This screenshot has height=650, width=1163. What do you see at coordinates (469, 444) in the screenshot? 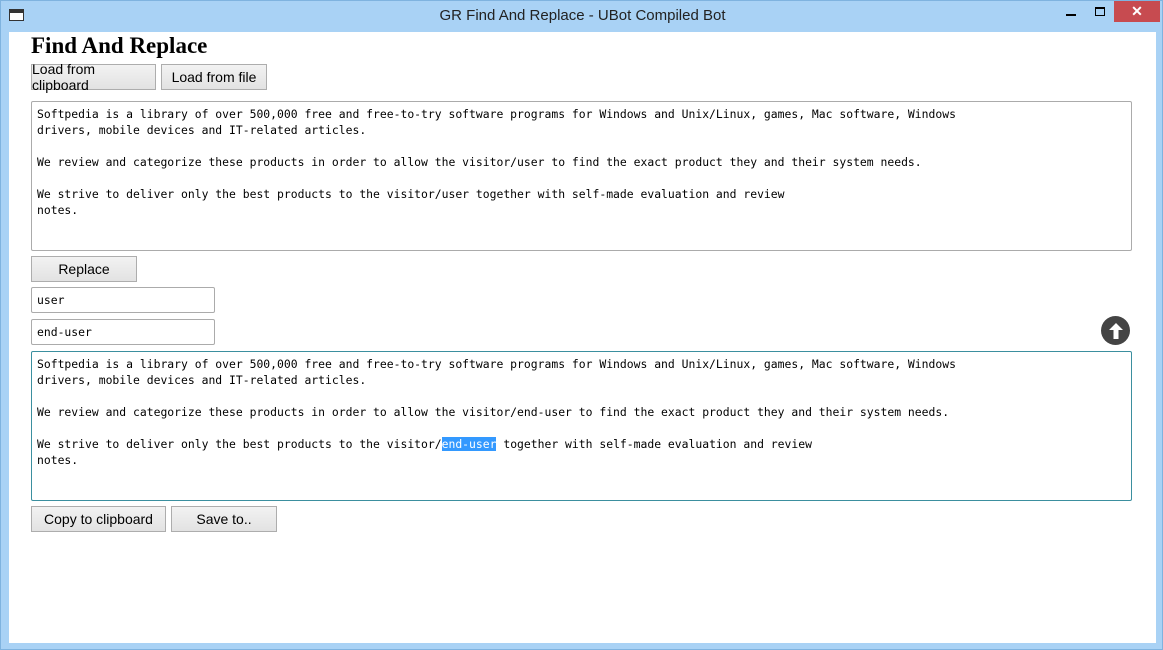
I see `selected-text: end-user` at bounding box center [469, 444].